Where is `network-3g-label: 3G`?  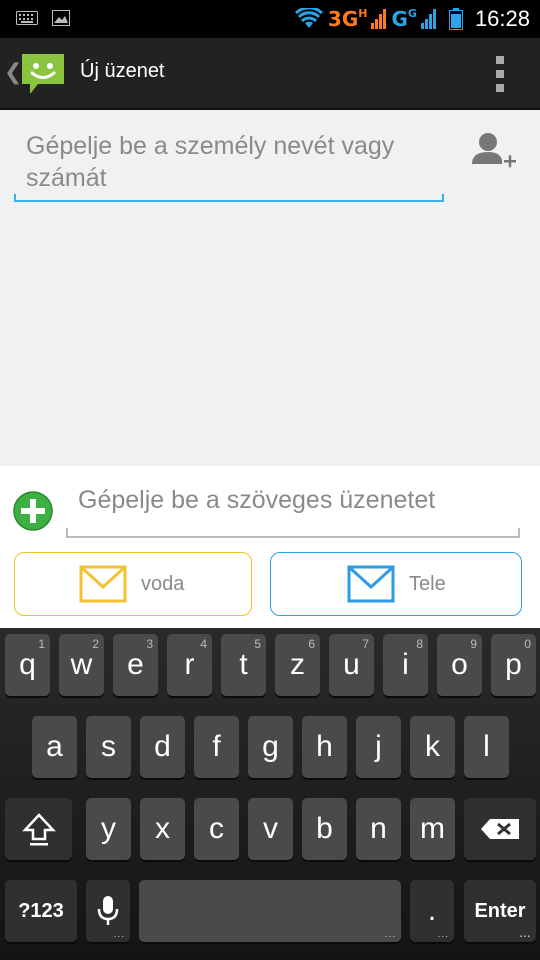
network-3g-label: 3G is located at coordinates (343, 19).